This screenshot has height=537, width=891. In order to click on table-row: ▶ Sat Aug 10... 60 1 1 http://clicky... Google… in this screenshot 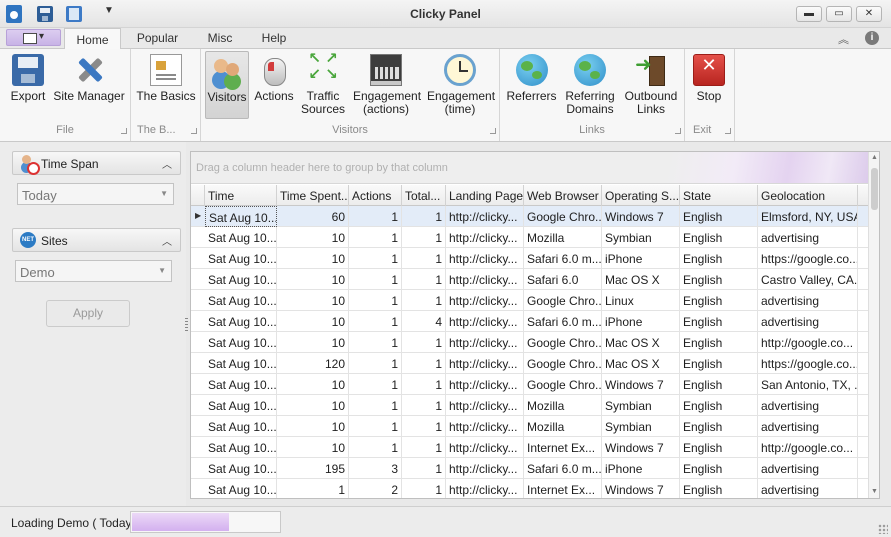, I will do `click(529, 216)`.